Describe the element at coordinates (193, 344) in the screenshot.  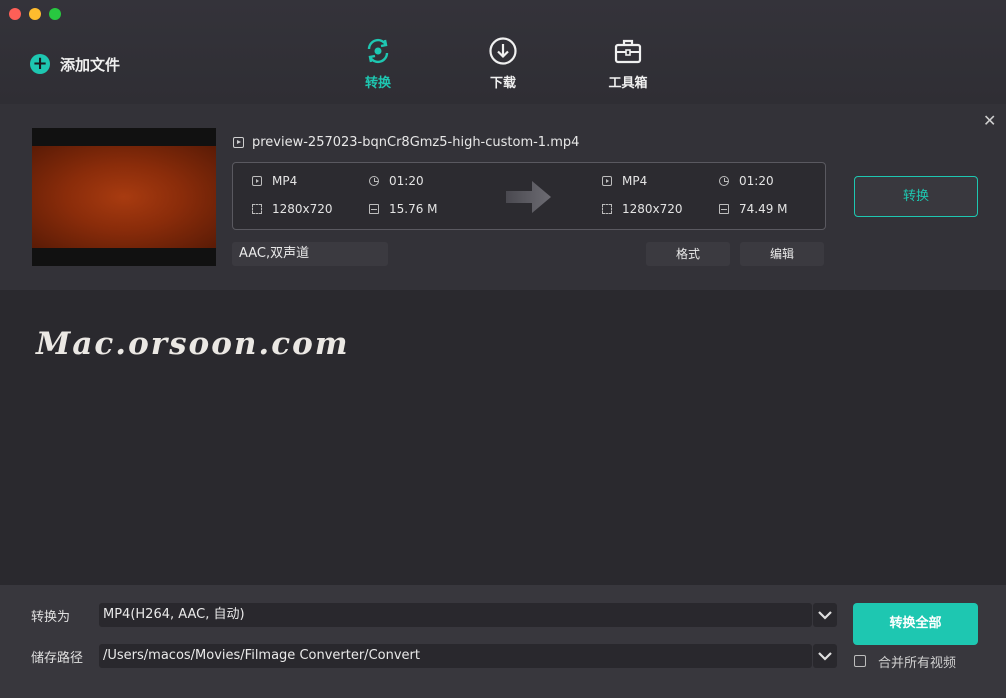
I see `watermark: Mac.orsoon.com` at that location.